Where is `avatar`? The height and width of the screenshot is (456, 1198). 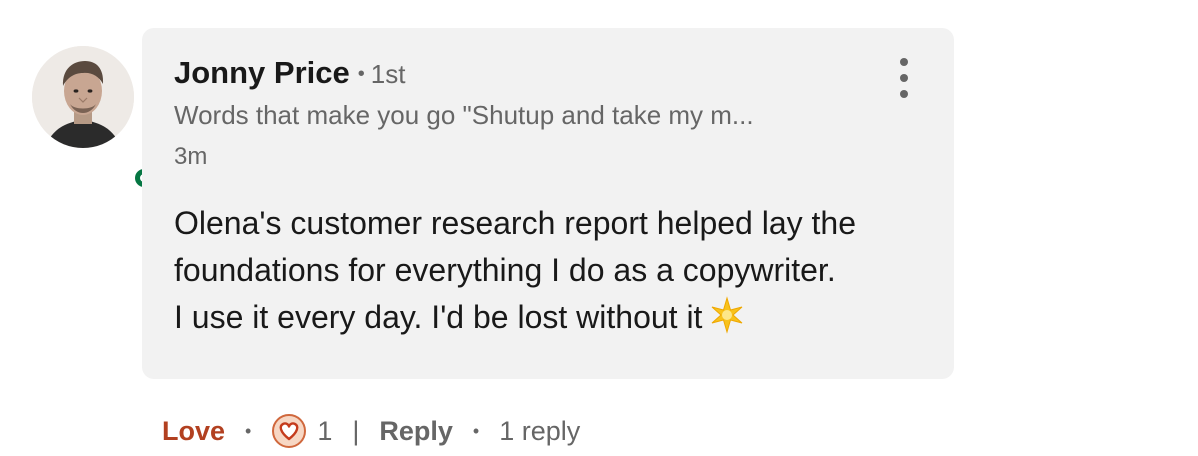
avatar is located at coordinates (83, 97).